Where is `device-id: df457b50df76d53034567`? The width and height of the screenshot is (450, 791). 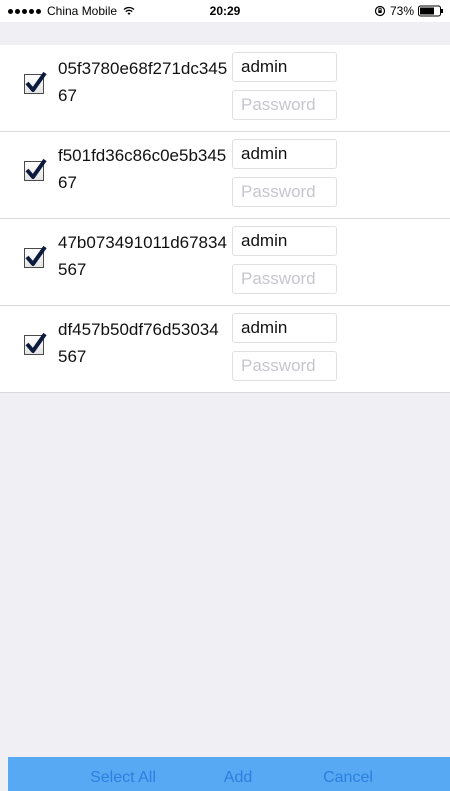 device-id: df457b50df76d53034567 is located at coordinates (138, 343).